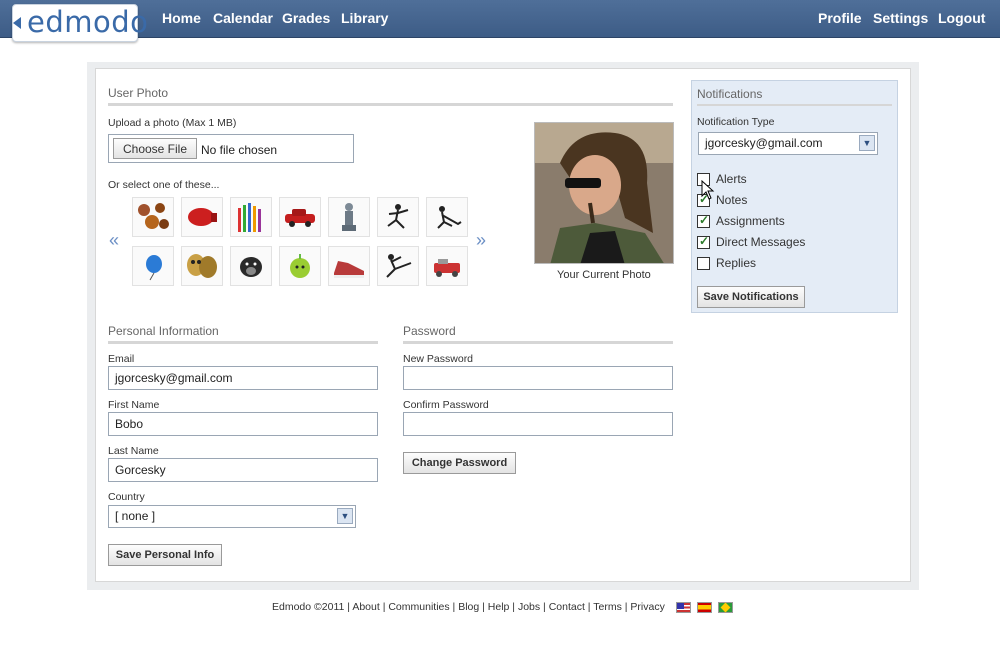 The width and height of the screenshot is (1000, 650). Describe the element at coordinates (232, 516) in the screenshot. I see `country-select: [ none ] ▼` at that location.